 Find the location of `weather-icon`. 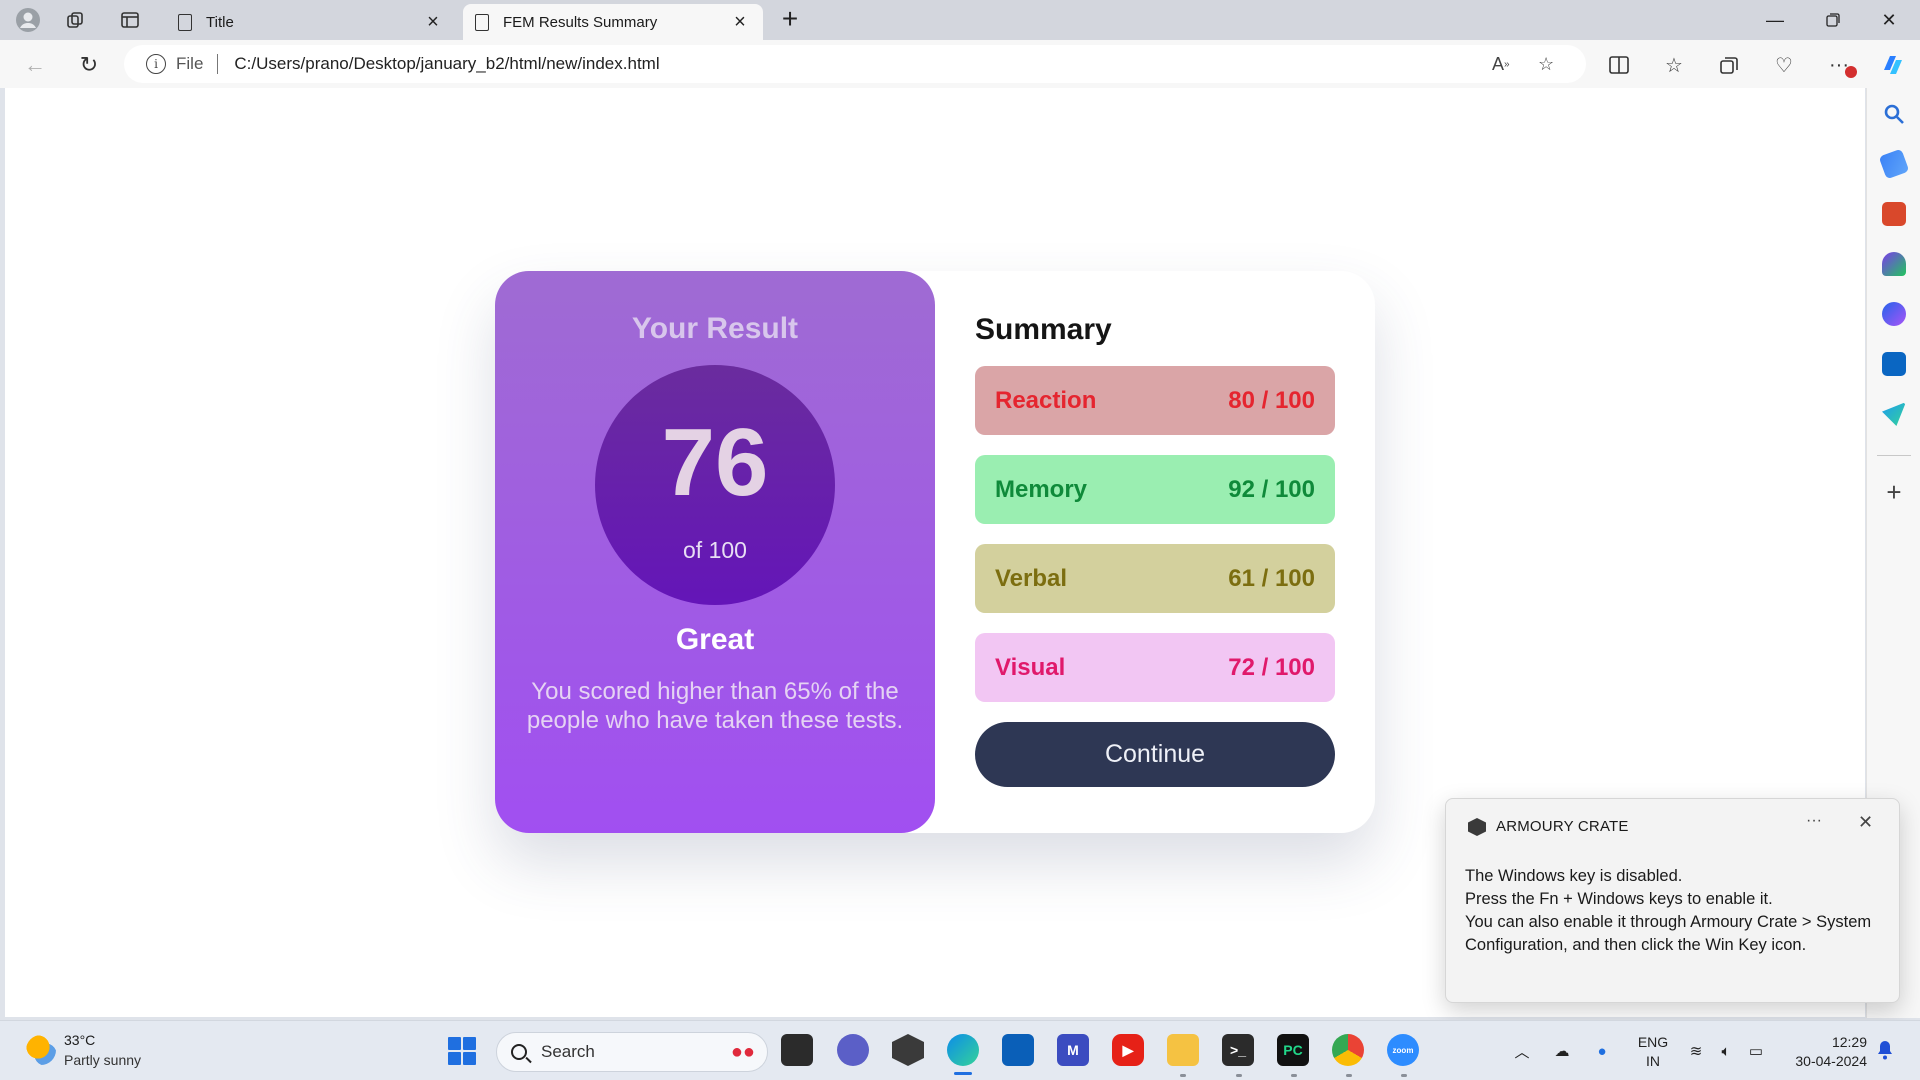

weather-icon is located at coordinates (41, 1050).